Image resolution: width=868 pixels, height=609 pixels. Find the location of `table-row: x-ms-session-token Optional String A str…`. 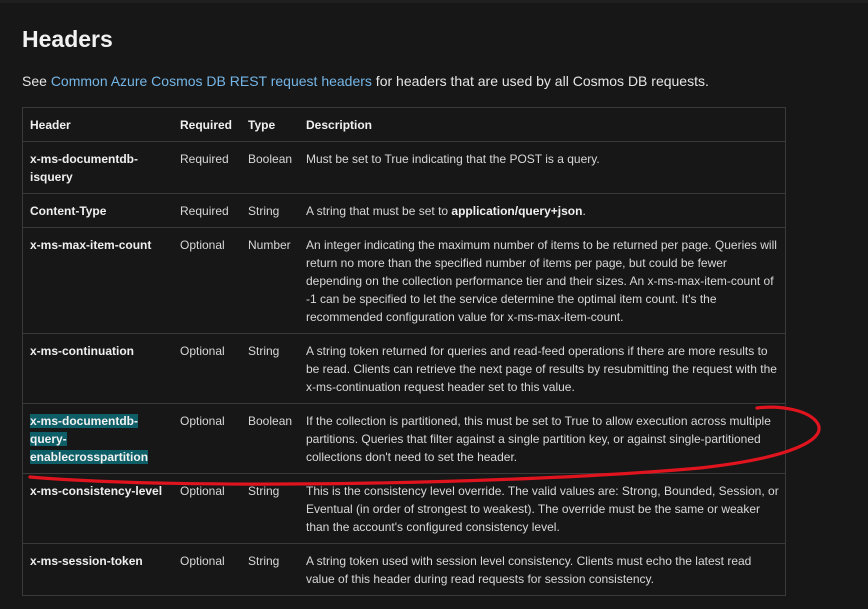

table-row: x-ms-session-token Optional String A str… is located at coordinates (404, 569).